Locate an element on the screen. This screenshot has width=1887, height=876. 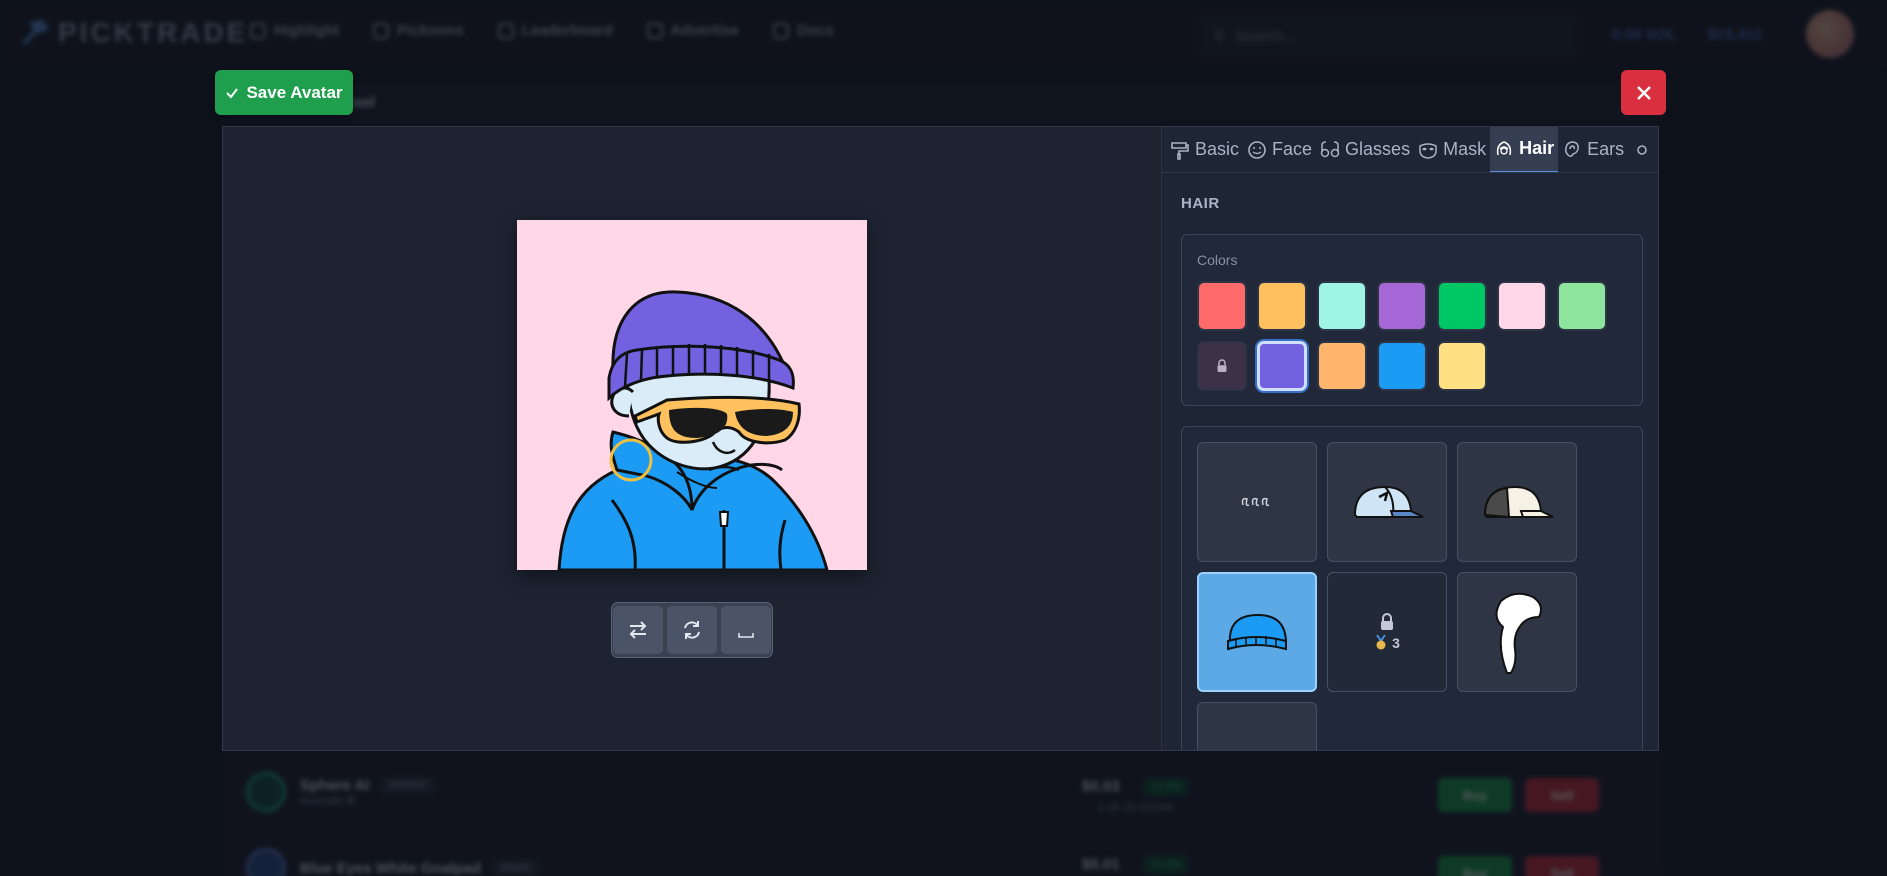
hair-icon is located at coordinates (1504, 147).